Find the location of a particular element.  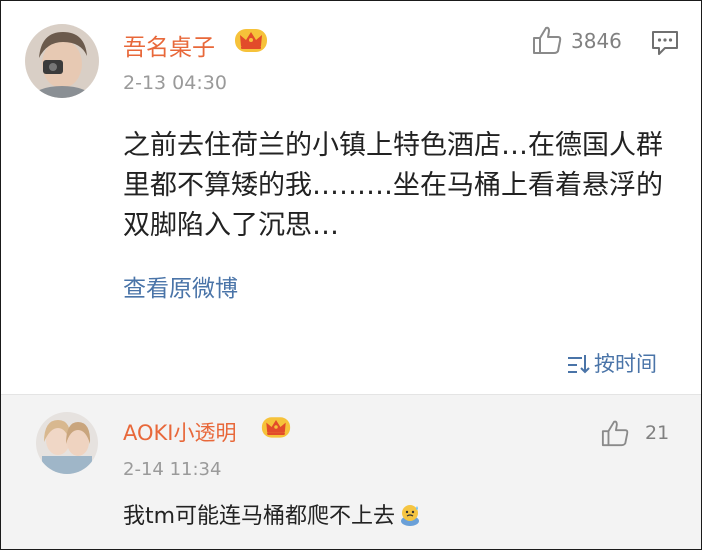

sweat-emoji-icon is located at coordinates (410, 515).